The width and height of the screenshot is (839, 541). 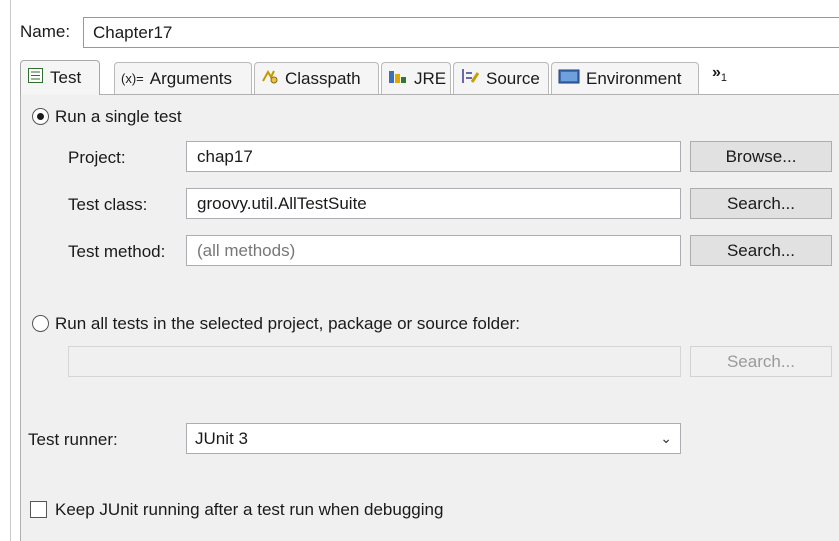 What do you see at coordinates (569, 79) in the screenshot?
I see `environment-icon` at bounding box center [569, 79].